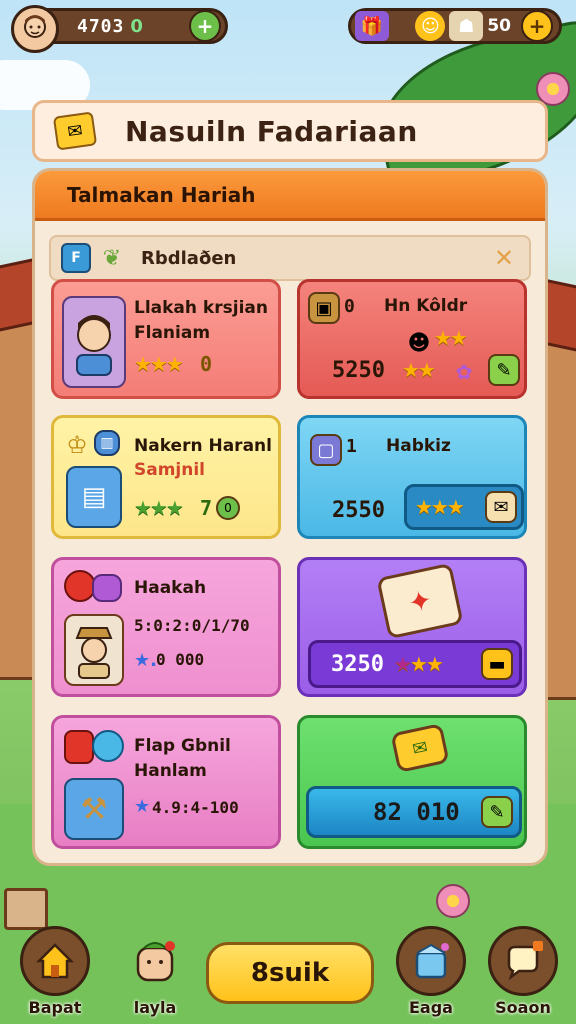 The height and width of the screenshot is (1024, 576). What do you see at coordinates (418, 446) in the screenshot?
I see `card-title: Habkiz` at bounding box center [418, 446].